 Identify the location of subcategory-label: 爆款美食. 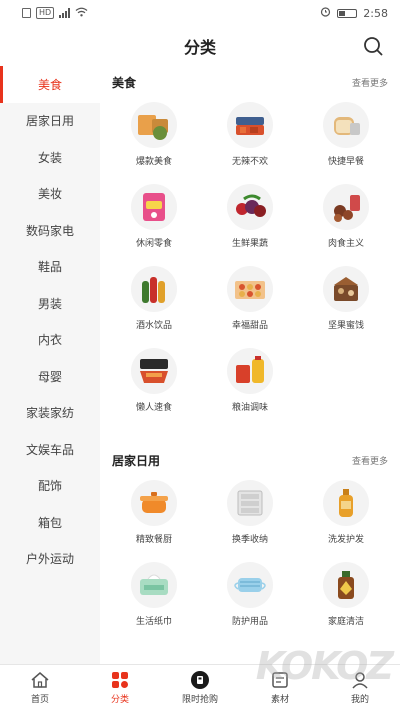
(153, 162).